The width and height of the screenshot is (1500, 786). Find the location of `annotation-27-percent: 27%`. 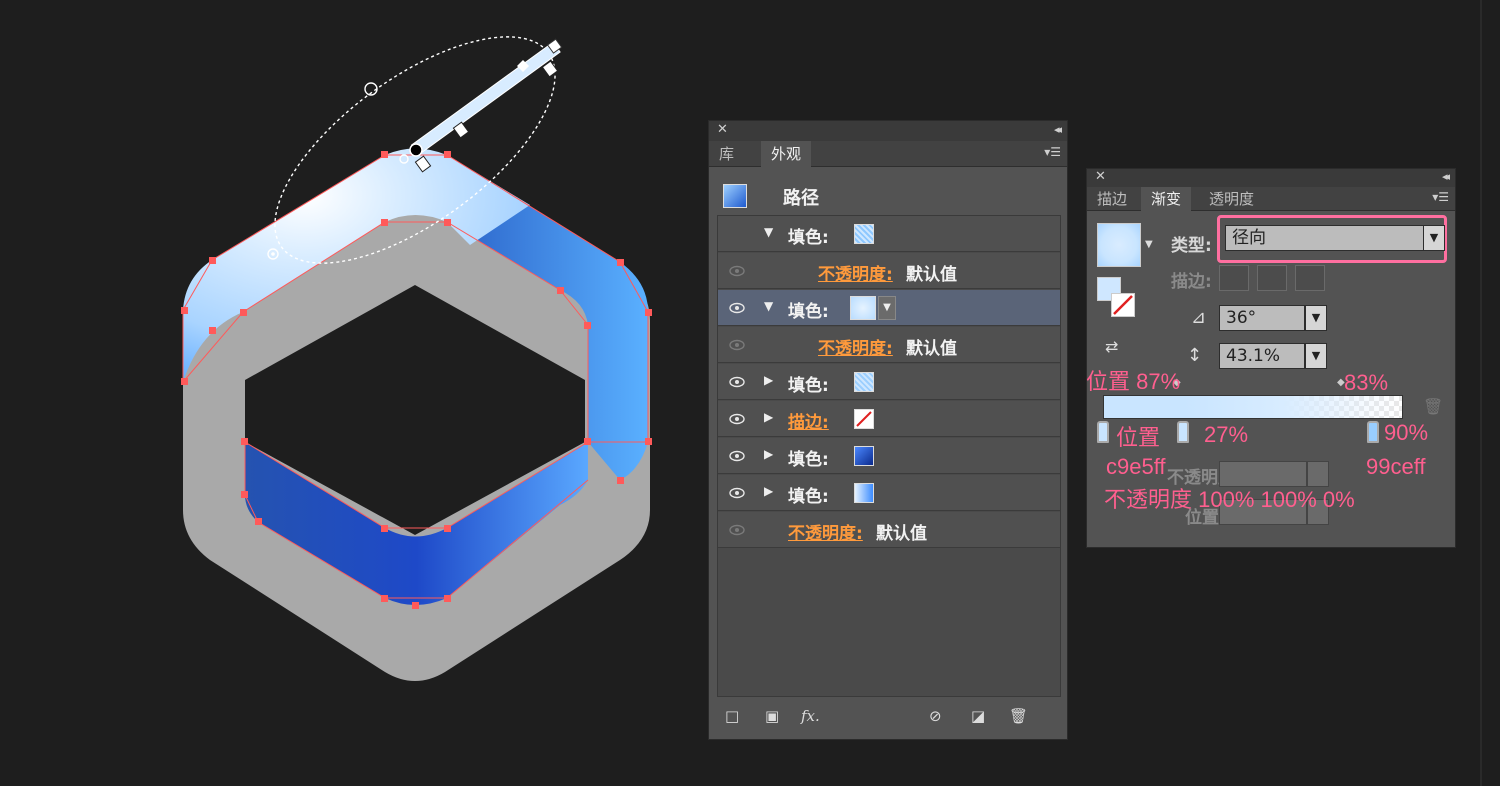

annotation-27-percent: 27% is located at coordinates (1226, 434).